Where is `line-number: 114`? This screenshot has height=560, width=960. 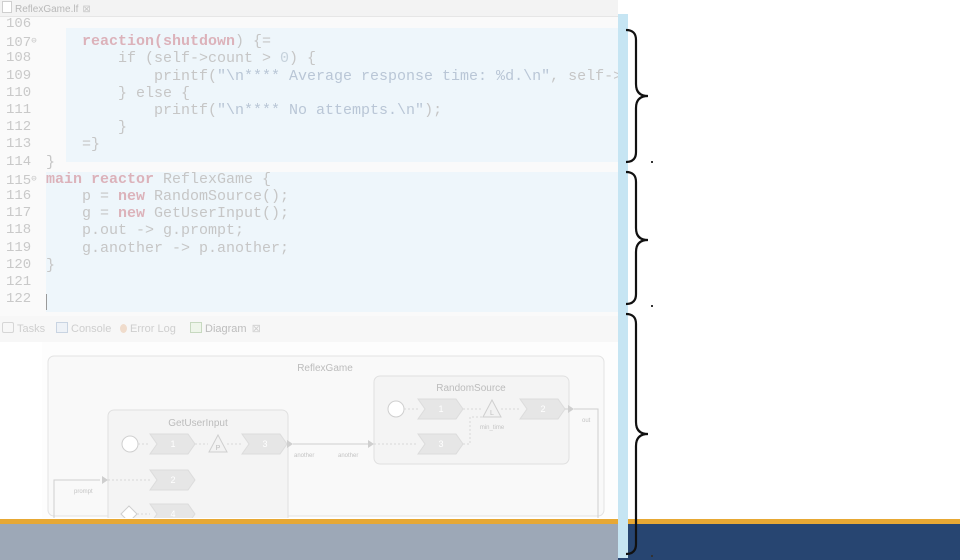 line-number: 114 is located at coordinates (19, 161).